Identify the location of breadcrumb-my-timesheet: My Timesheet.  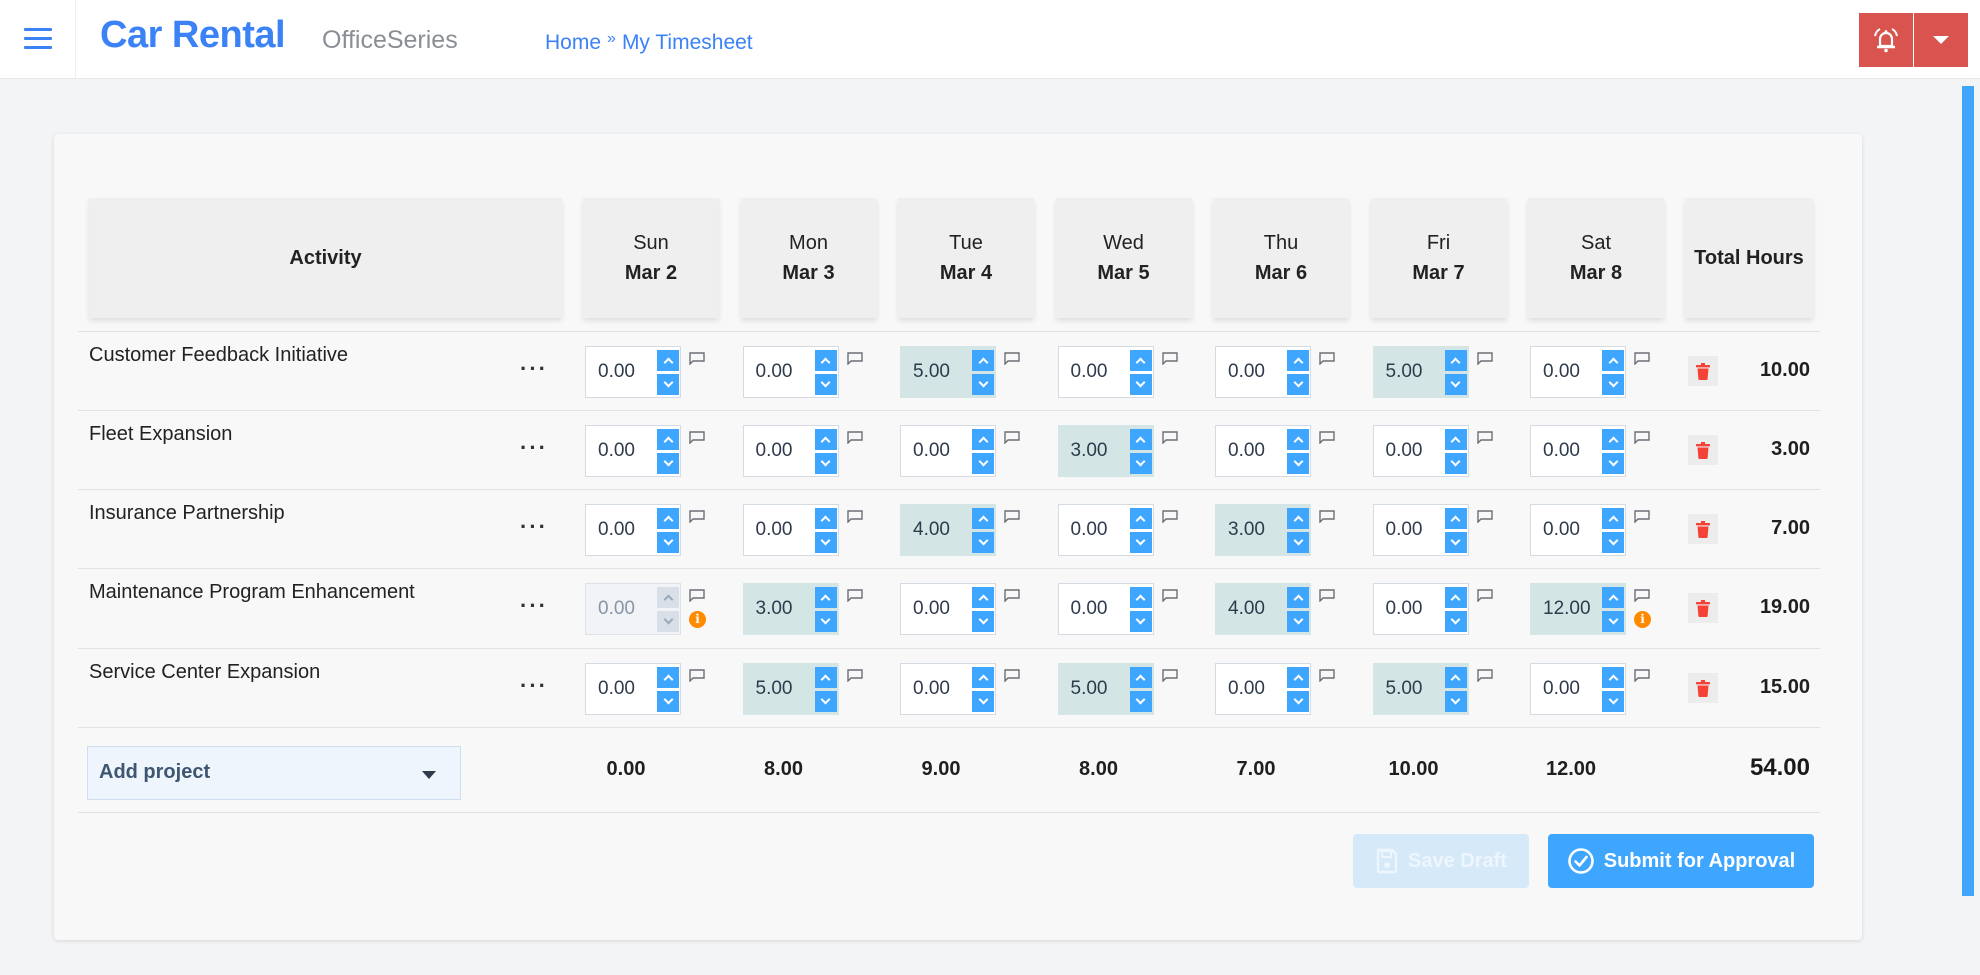
(687, 43).